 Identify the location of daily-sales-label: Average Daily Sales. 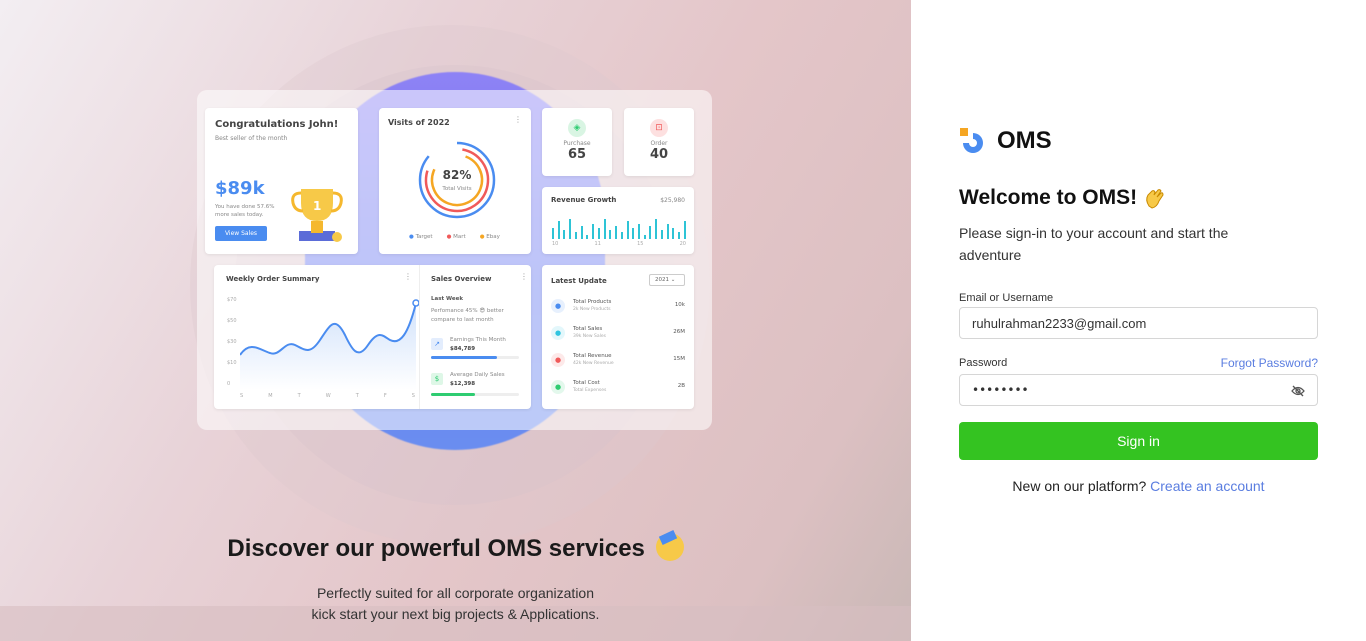
(477, 375).